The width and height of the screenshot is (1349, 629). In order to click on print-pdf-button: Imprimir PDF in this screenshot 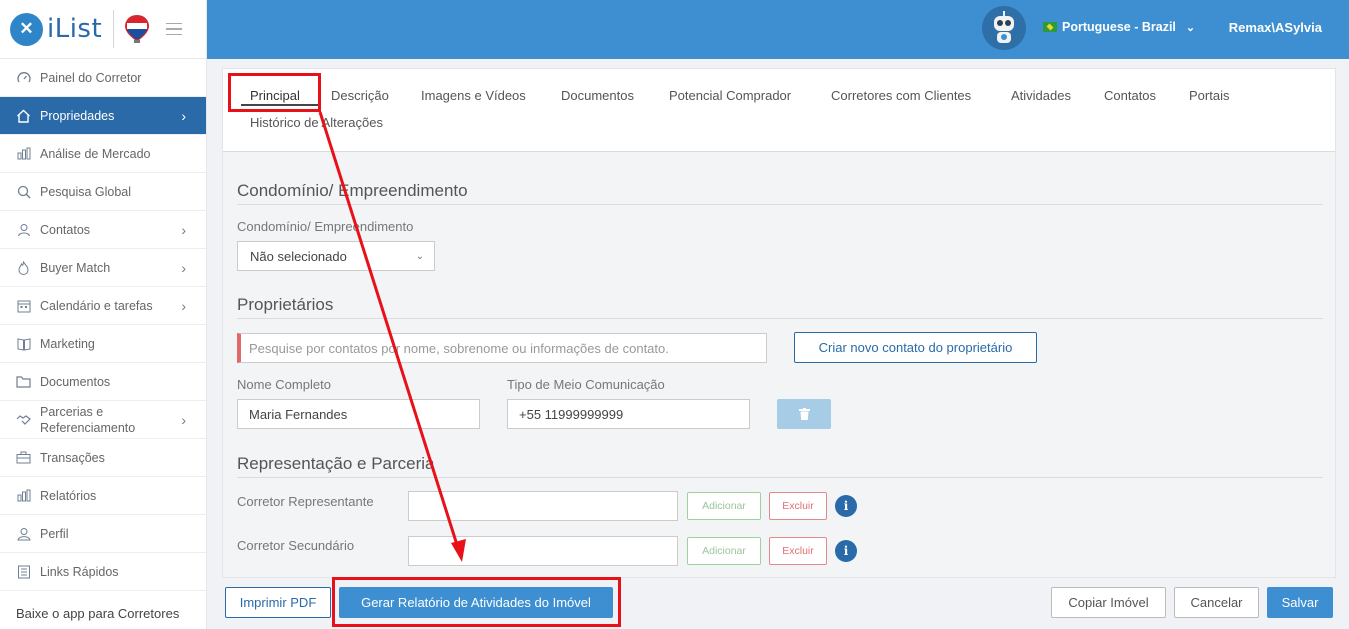, I will do `click(278, 602)`.